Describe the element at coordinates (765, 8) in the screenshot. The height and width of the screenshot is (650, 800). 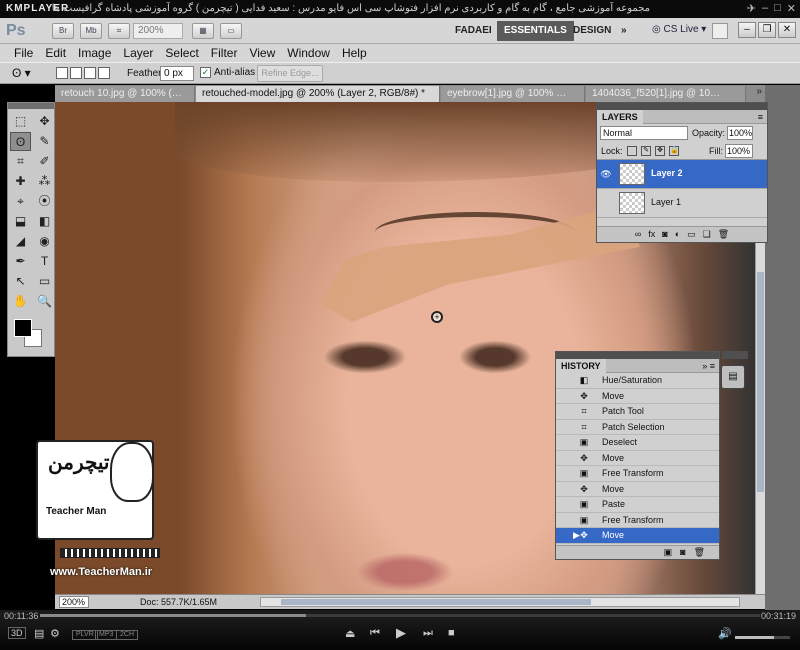
I see `minimize-icon: –` at that location.